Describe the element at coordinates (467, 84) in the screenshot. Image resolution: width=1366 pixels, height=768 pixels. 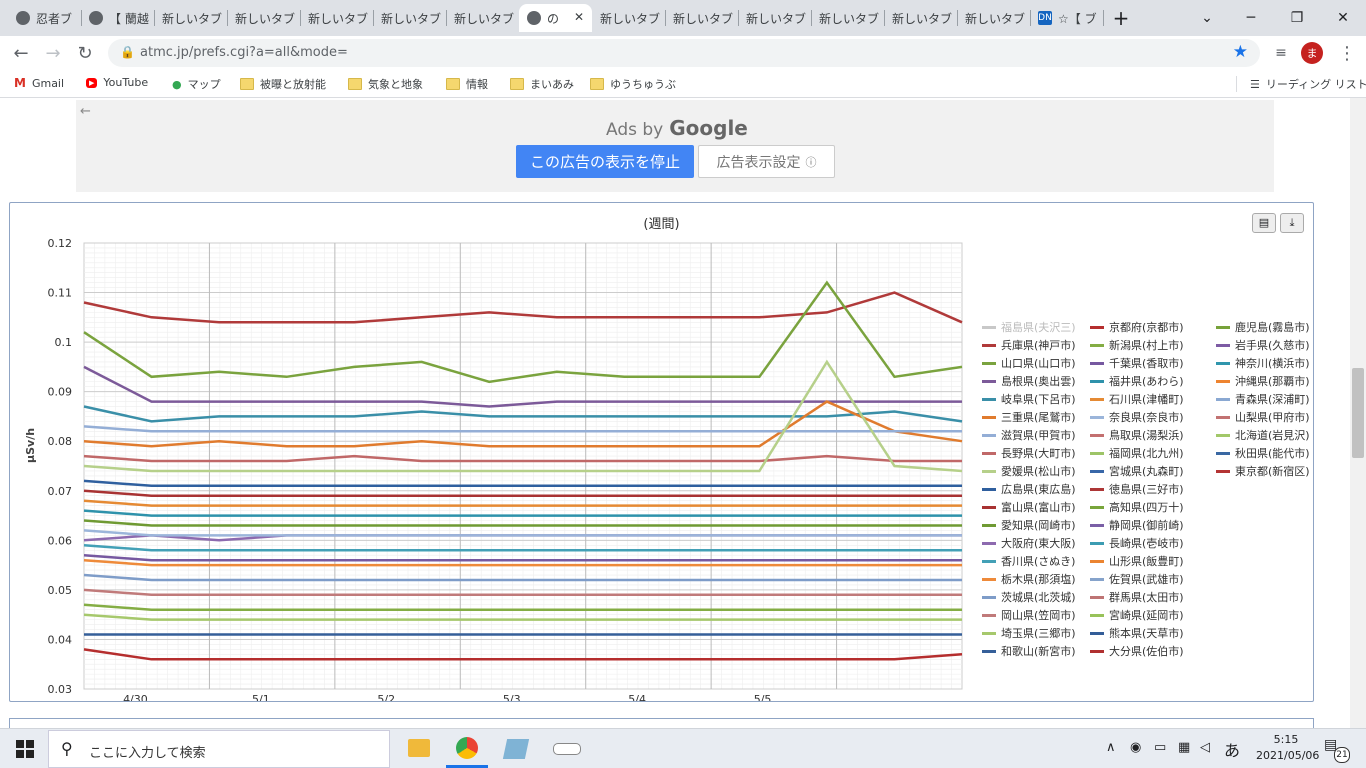
I see `bookmark-item: 情報` at that location.